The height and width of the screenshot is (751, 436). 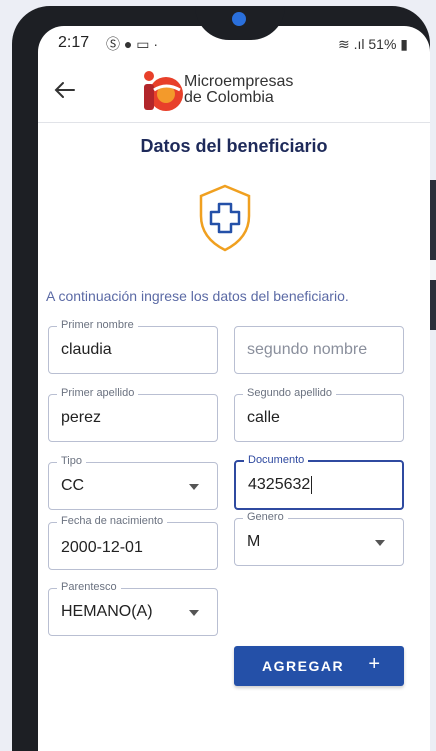 What do you see at coordinates (102, 547) in the screenshot?
I see `field-value: 2000-12-01` at bounding box center [102, 547].